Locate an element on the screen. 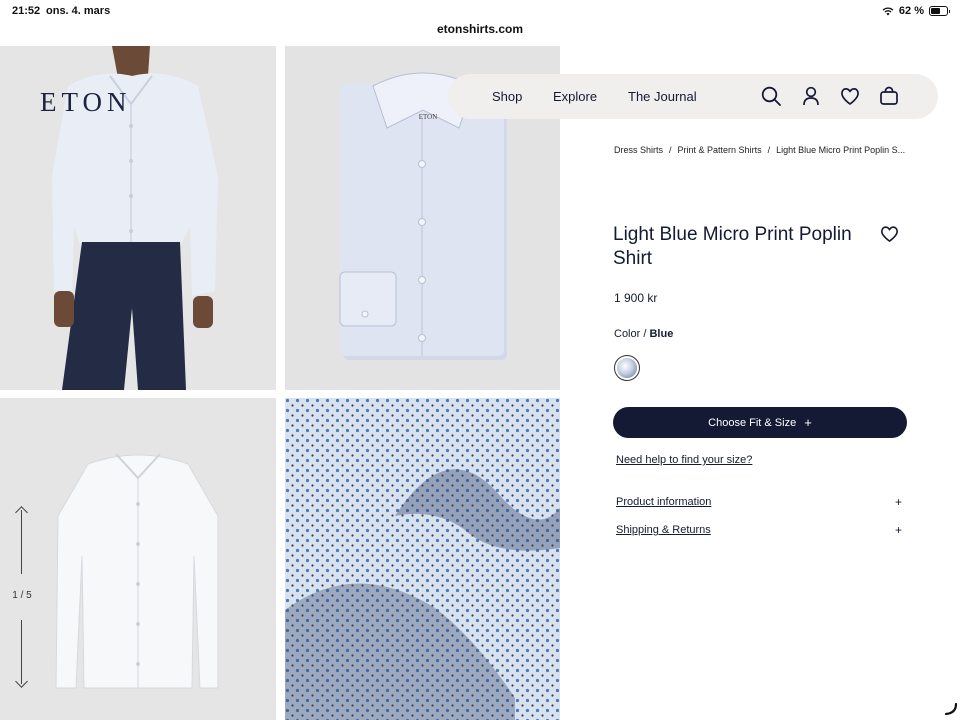 This screenshot has width=960, height=720. fabric-detail-illustration is located at coordinates (422, 559).